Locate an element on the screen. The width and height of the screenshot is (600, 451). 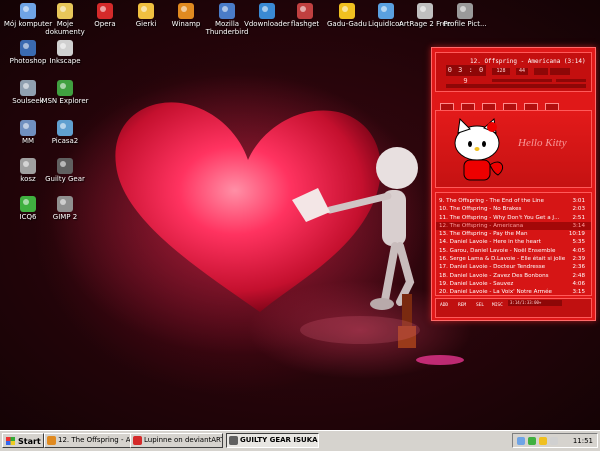
playlist-select-button: SEL is located at coordinates (480, 305).